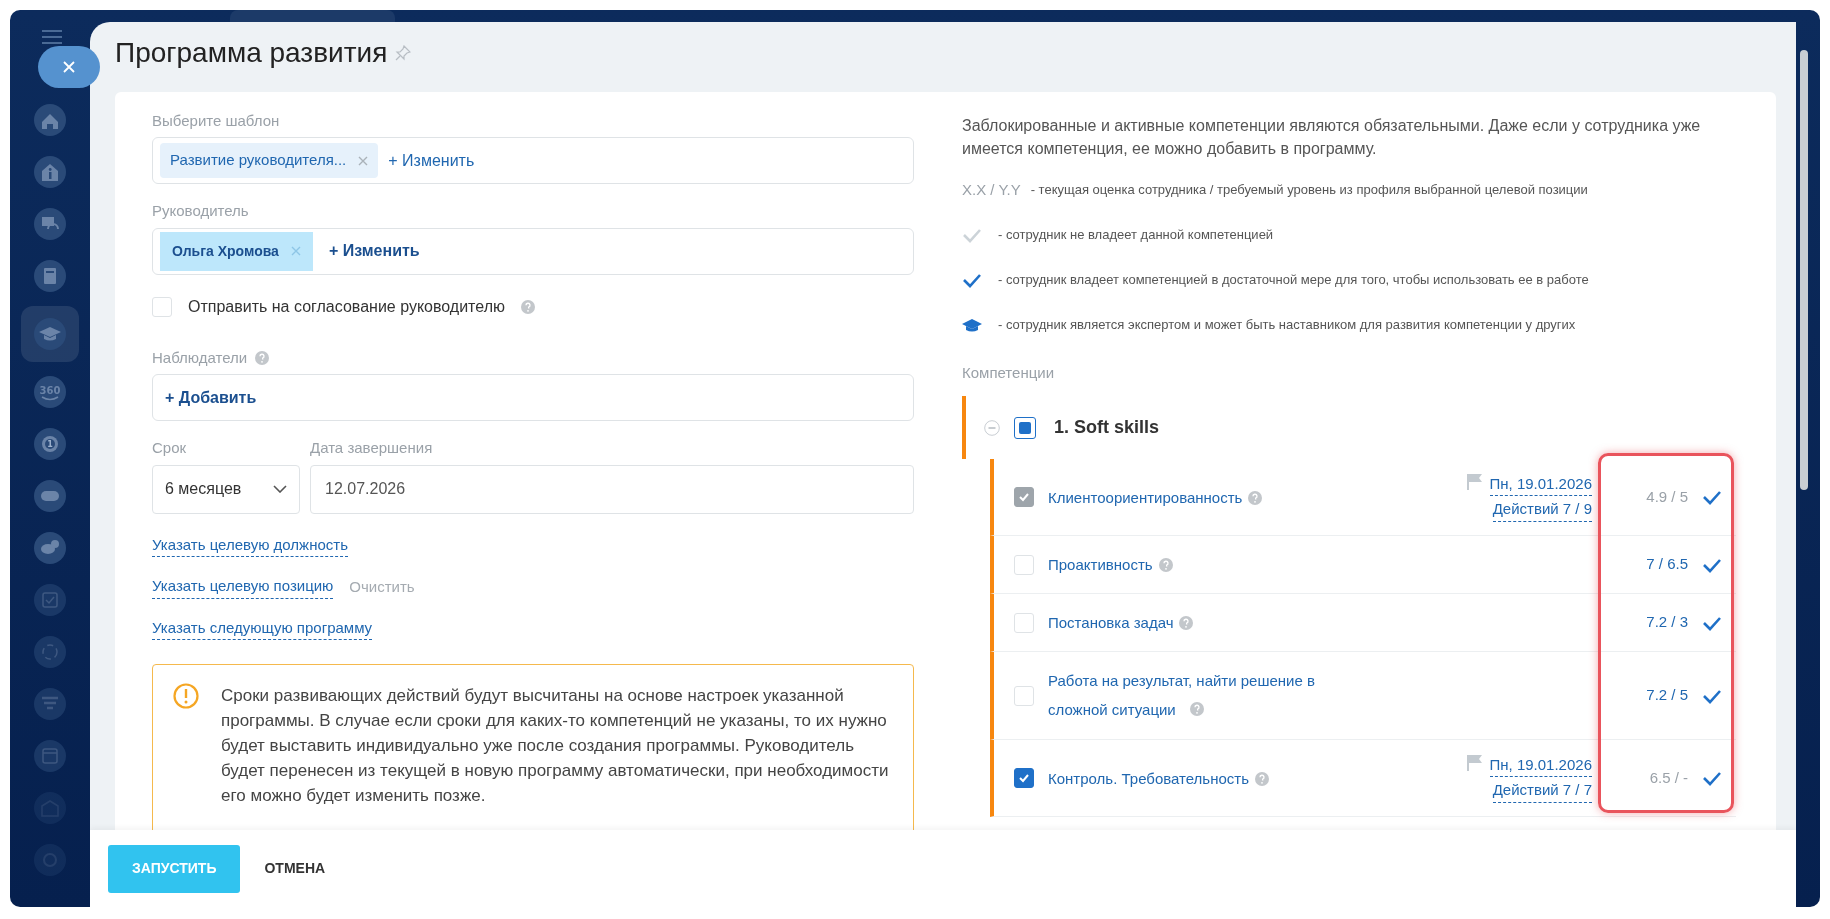  What do you see at coordinates (50, 172) in the screenshot?
I see `info-icon` at bounding box center [50, 172].